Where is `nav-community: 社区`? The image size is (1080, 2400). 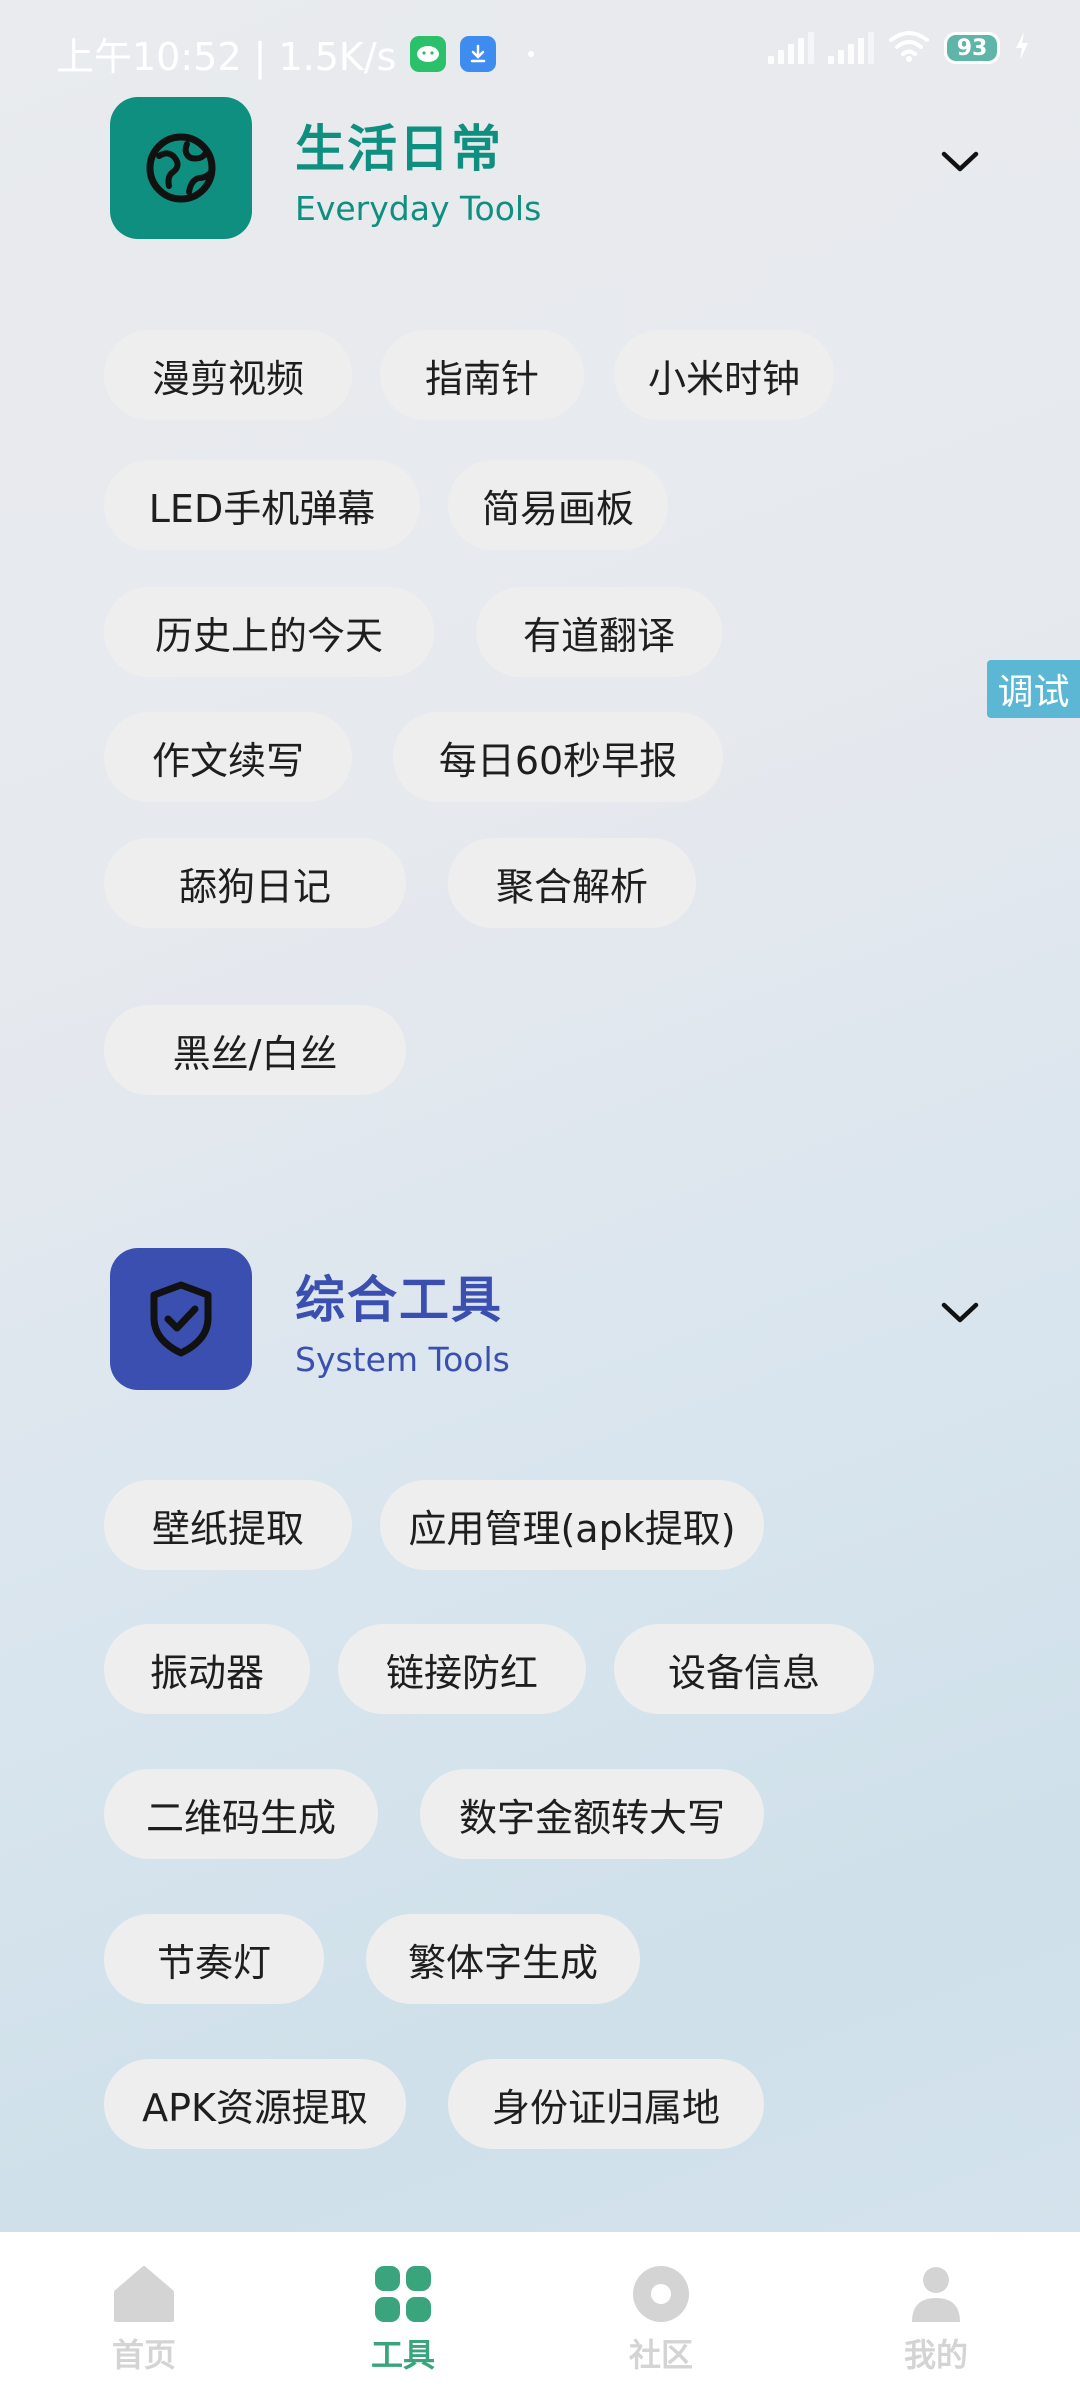
nav-community: 社区 is located at coordinates (661, 2320).